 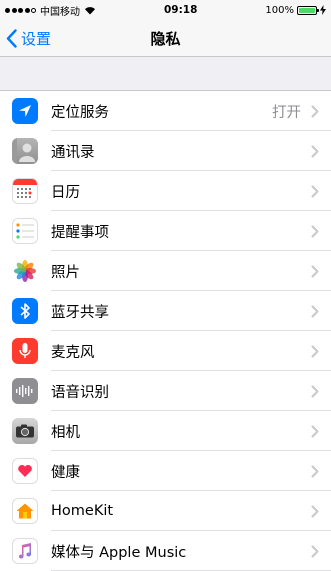 What do you see at coordinates (25, 551) in the screenshot?
I see `music-icon` at bounding box center [25, 551].